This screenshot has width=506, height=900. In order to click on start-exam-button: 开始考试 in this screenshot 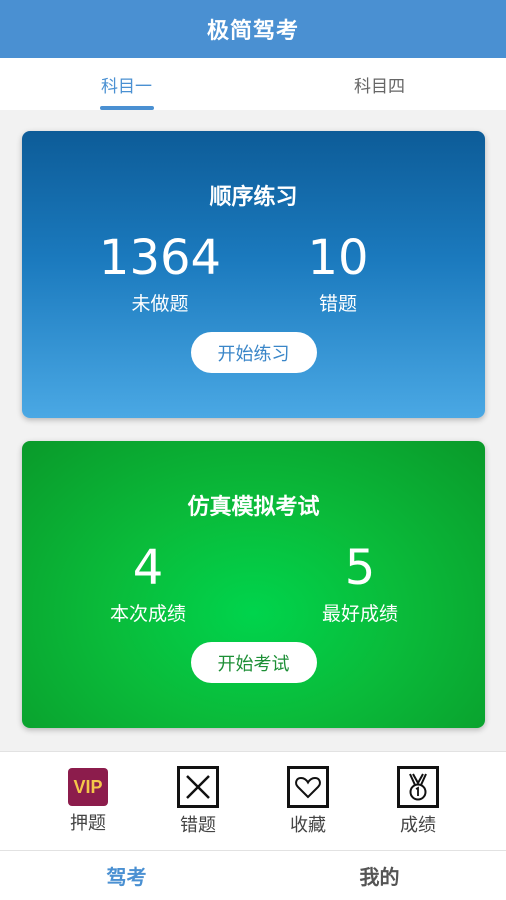, I will do `click(253, 662)`.